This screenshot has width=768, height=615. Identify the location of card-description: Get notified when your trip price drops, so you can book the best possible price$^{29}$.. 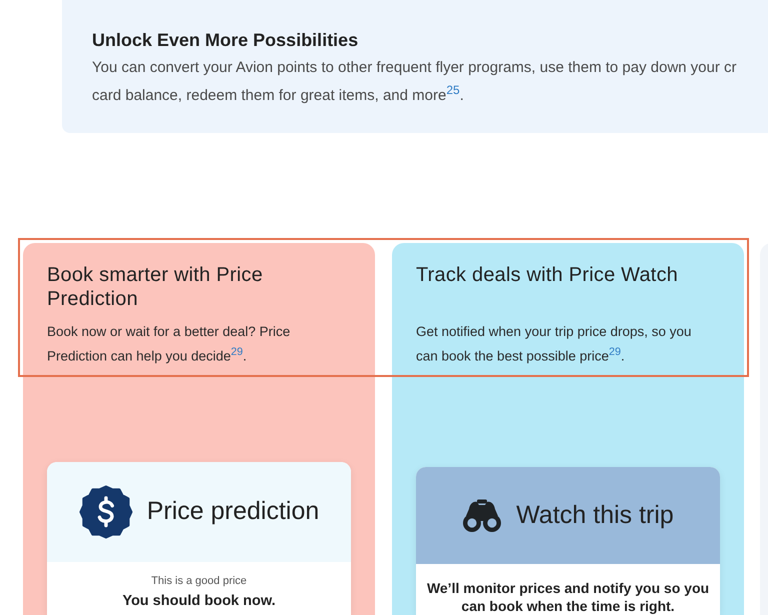
(554, 344).